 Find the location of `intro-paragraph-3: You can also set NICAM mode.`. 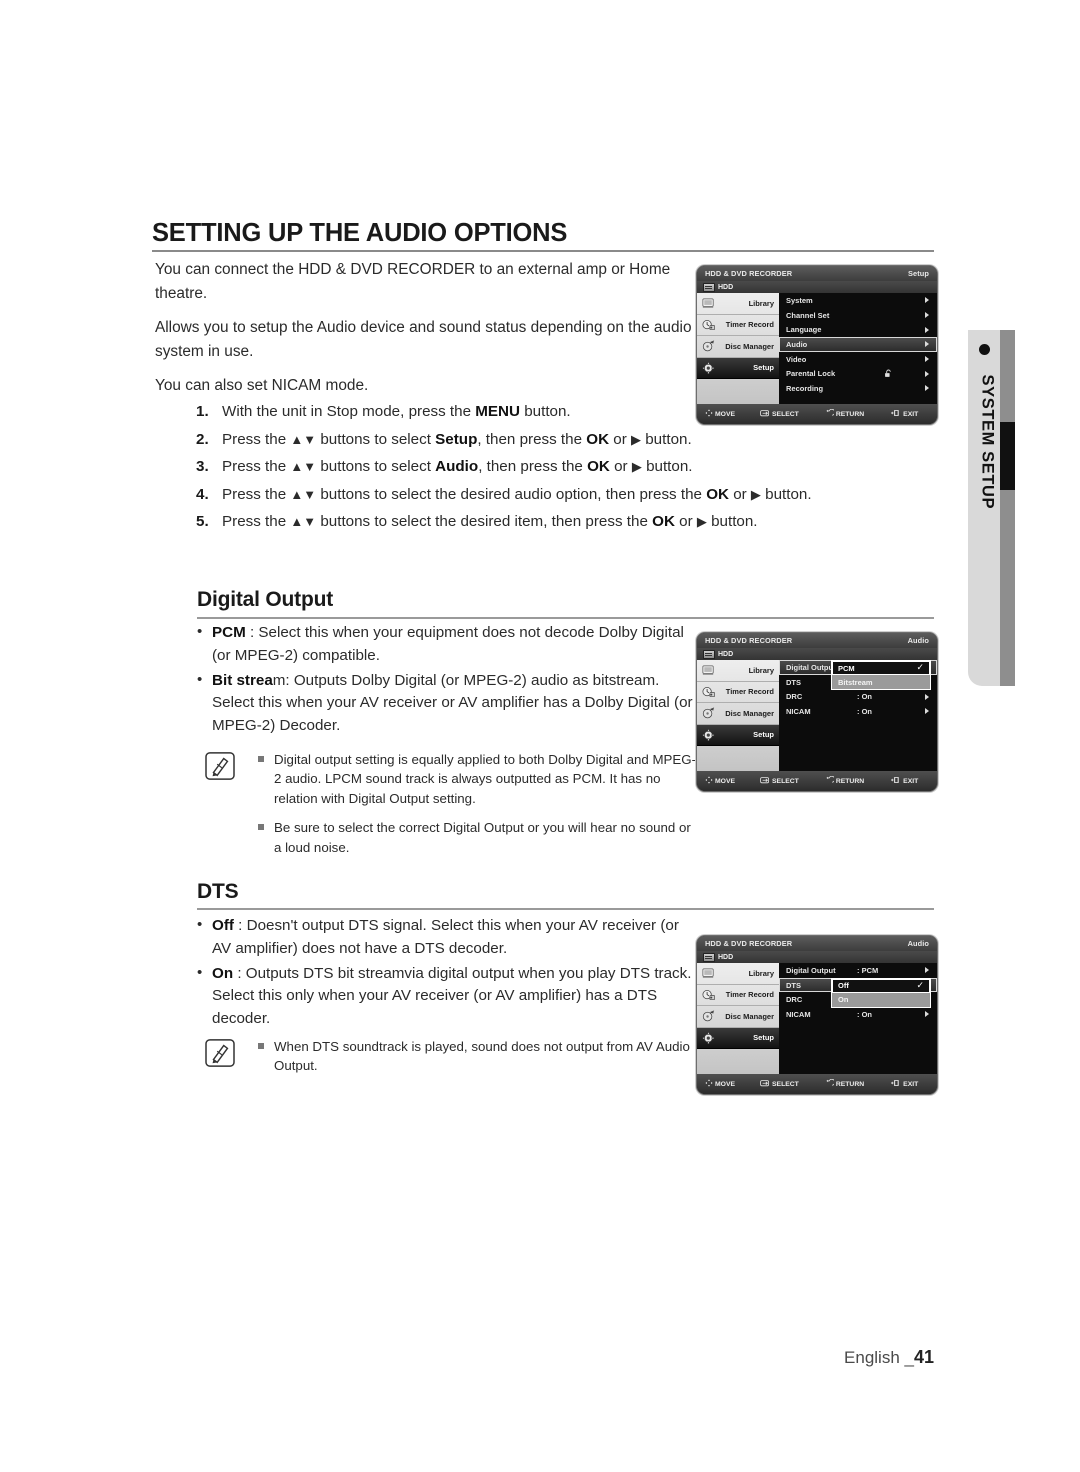

intro-paragraph-3: You can also set NICAM mode. is located at coordinates (262, 385).